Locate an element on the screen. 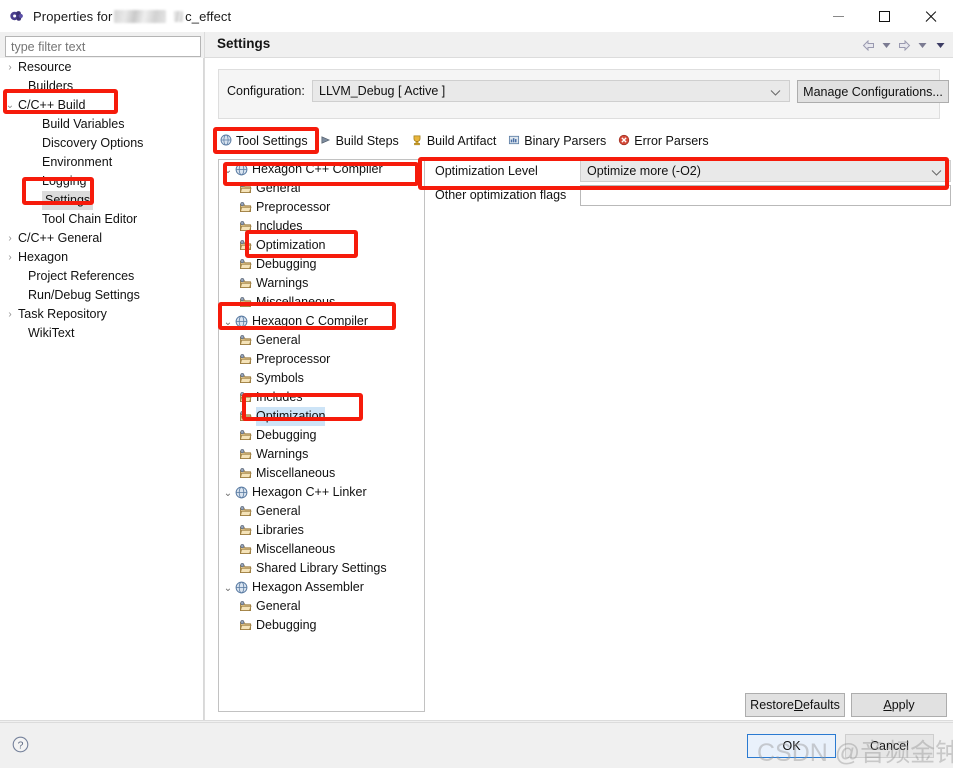 The height and width of the screenshot is (768, 953). sidebar-item-builders: Builders is located at coordinates (102, 86).